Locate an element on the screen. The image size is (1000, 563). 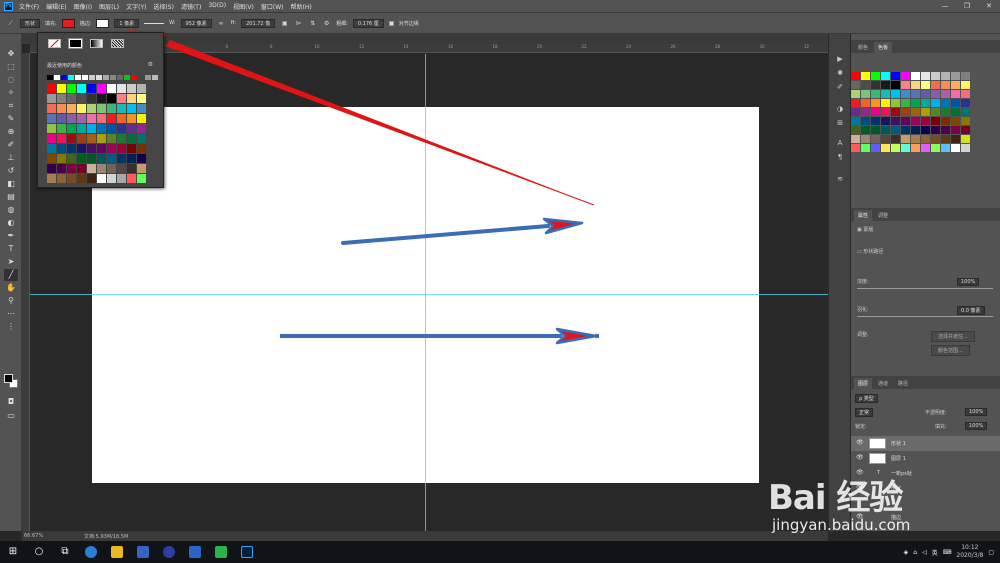
align-edges-checkbox is located at coordinates (391, 23).